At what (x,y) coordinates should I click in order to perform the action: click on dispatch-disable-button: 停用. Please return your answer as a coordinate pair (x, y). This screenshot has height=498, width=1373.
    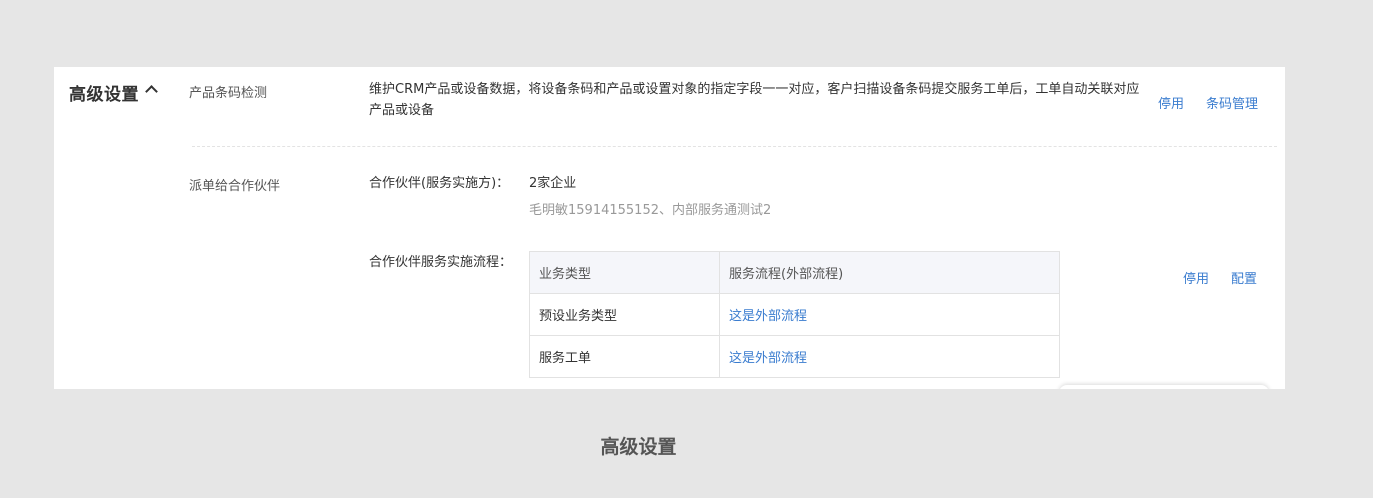
    Looking at the image, I should click on (1196, 277).